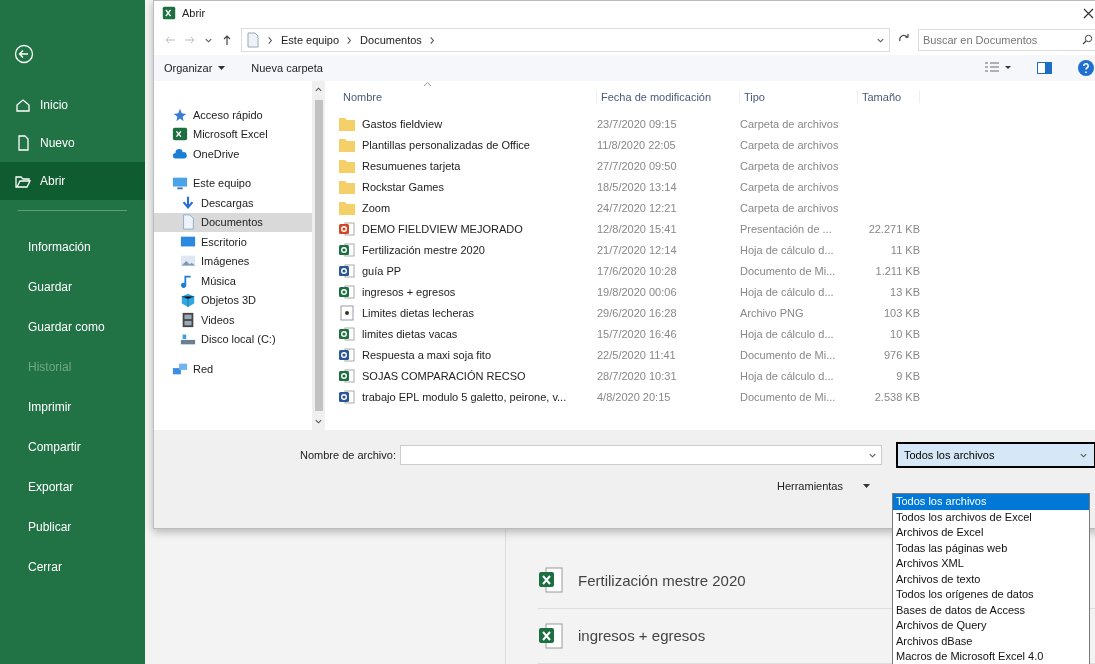 The image size is (1095, 664). I want to click on back-icon, so click(24, 54).